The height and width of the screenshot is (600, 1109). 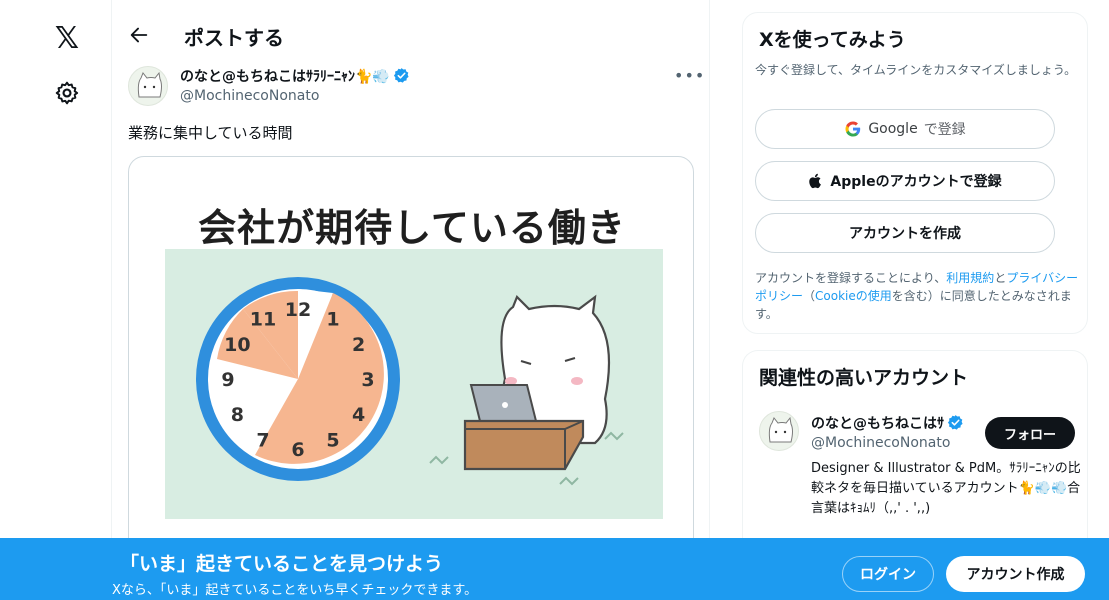 I want to click on login-button: ログイン, so click(x=888, y=574).